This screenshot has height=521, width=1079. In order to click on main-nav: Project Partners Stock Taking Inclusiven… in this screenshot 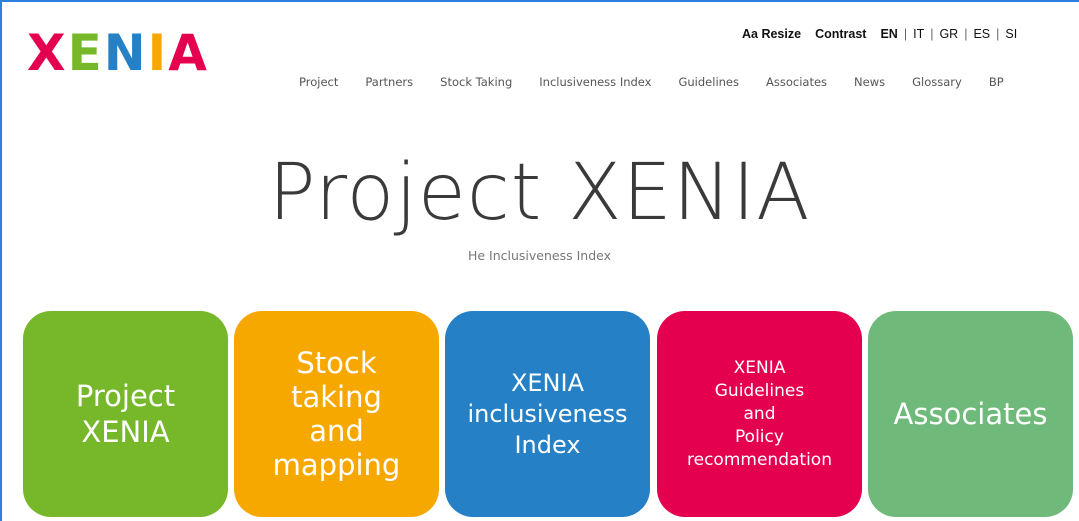, I will do `click(651, 82)`.